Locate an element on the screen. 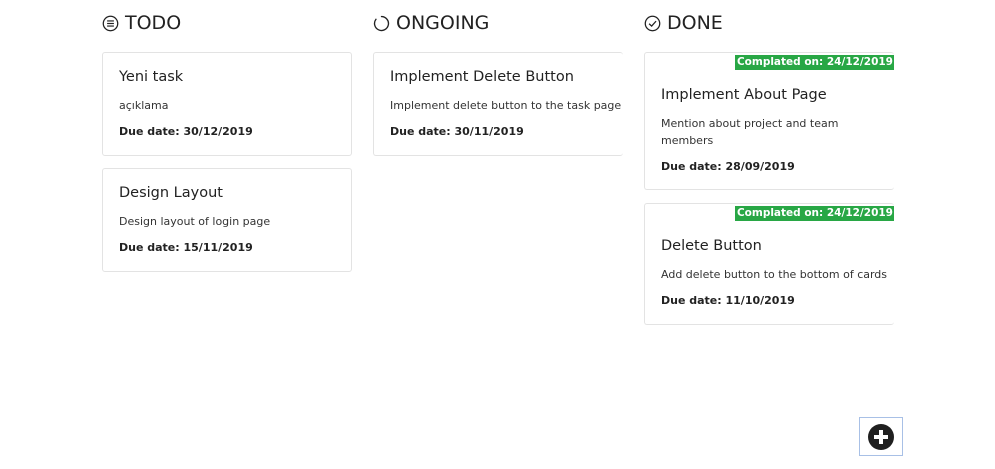 The image size is (995, 469). todo-column-header: TODO is located at coordinates (141, 23).